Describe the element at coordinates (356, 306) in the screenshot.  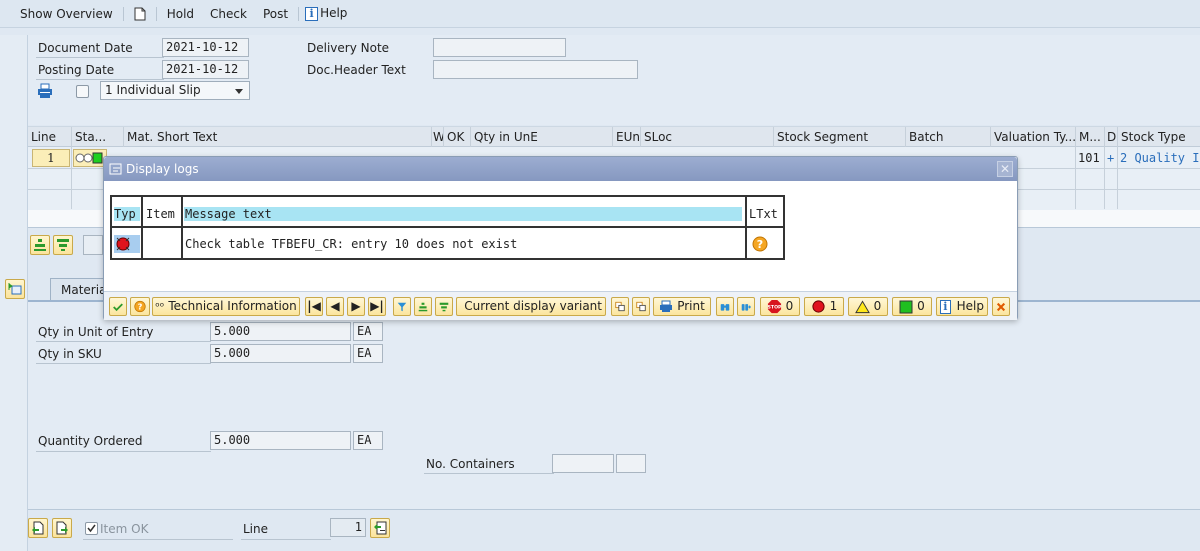
I see `next-page-button: ▶` at that location.